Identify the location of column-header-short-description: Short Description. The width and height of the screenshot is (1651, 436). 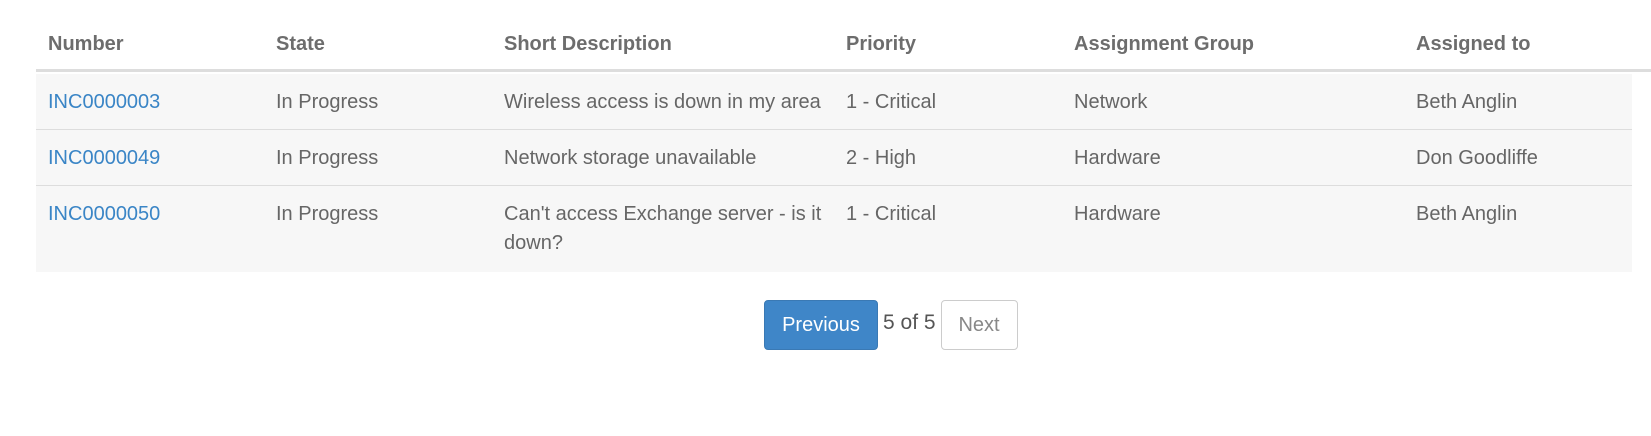
(663, 44).